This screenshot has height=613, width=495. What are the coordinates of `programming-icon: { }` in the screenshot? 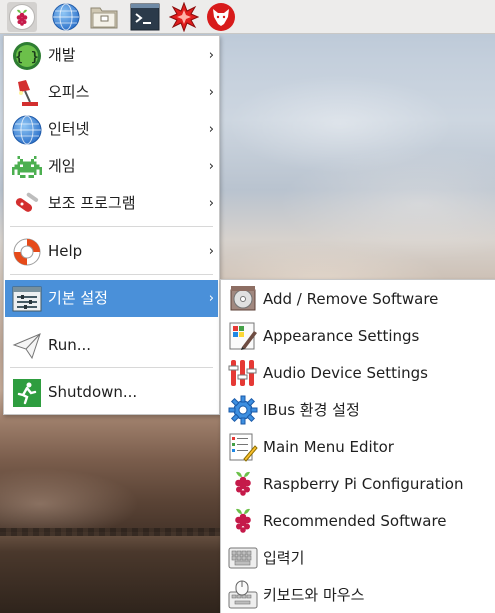 It's located at (27, 56).